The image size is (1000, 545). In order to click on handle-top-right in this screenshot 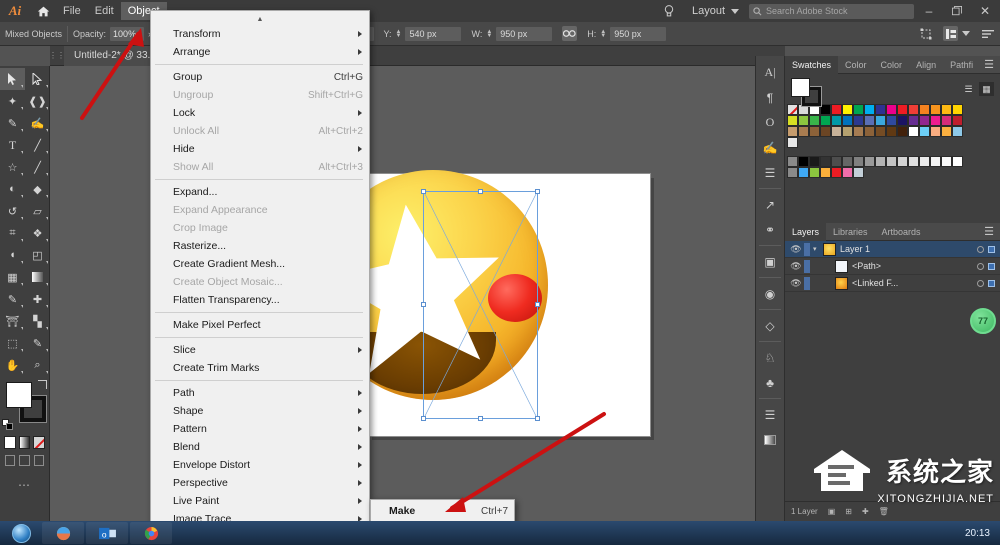, I will do `click(537, 191)`.